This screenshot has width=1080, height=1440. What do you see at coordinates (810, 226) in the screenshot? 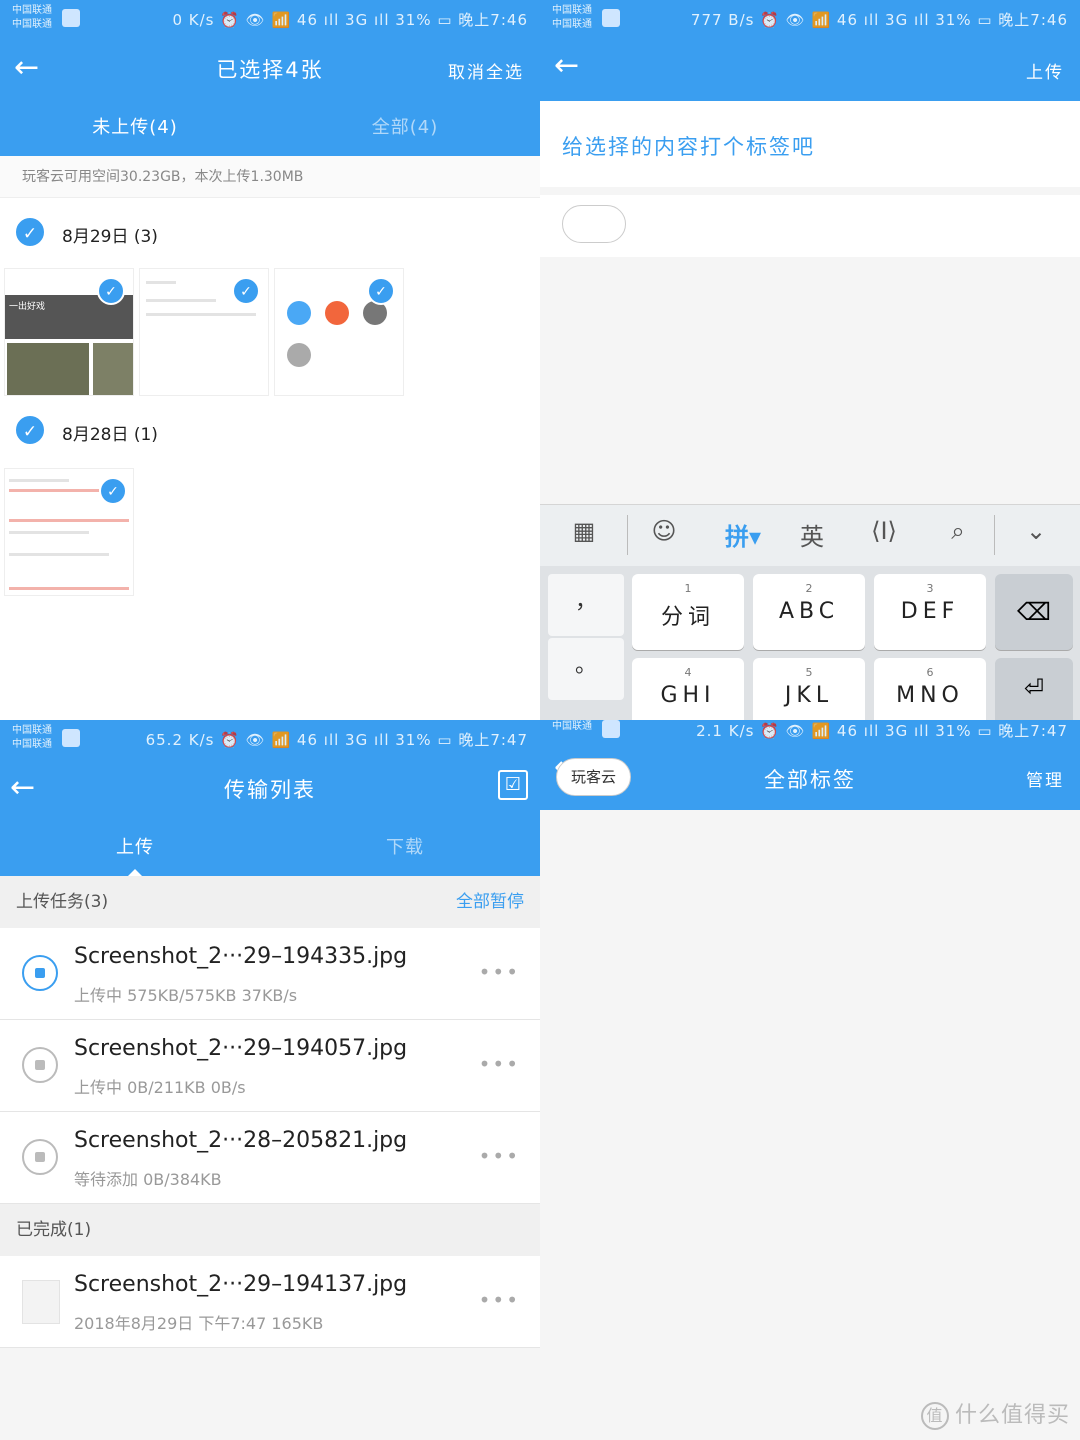
I see `tag-input-area` at bounding box center [810, 226].